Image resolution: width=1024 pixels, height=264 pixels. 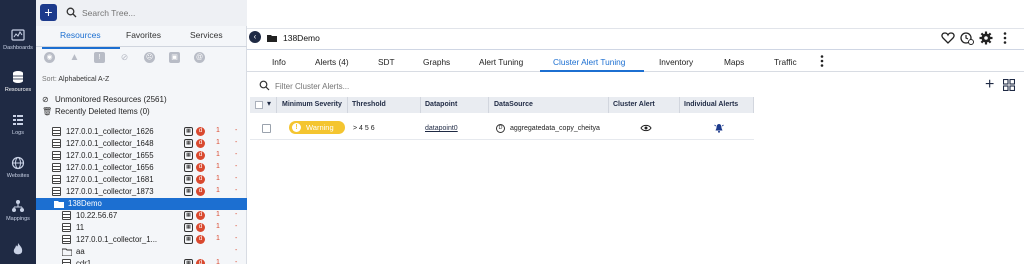 What do you see at coordinates (143, 35) in the screenshot?
I see `tree-tab-favorites: Favorites` at bounding box center [143, 35].